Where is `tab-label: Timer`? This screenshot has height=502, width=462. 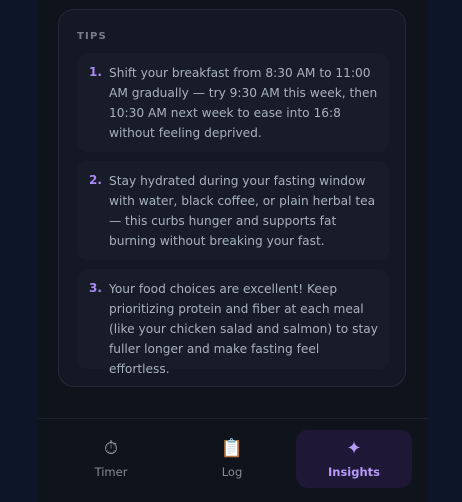
tab-label: Timer is located at coordinates (111, 472).